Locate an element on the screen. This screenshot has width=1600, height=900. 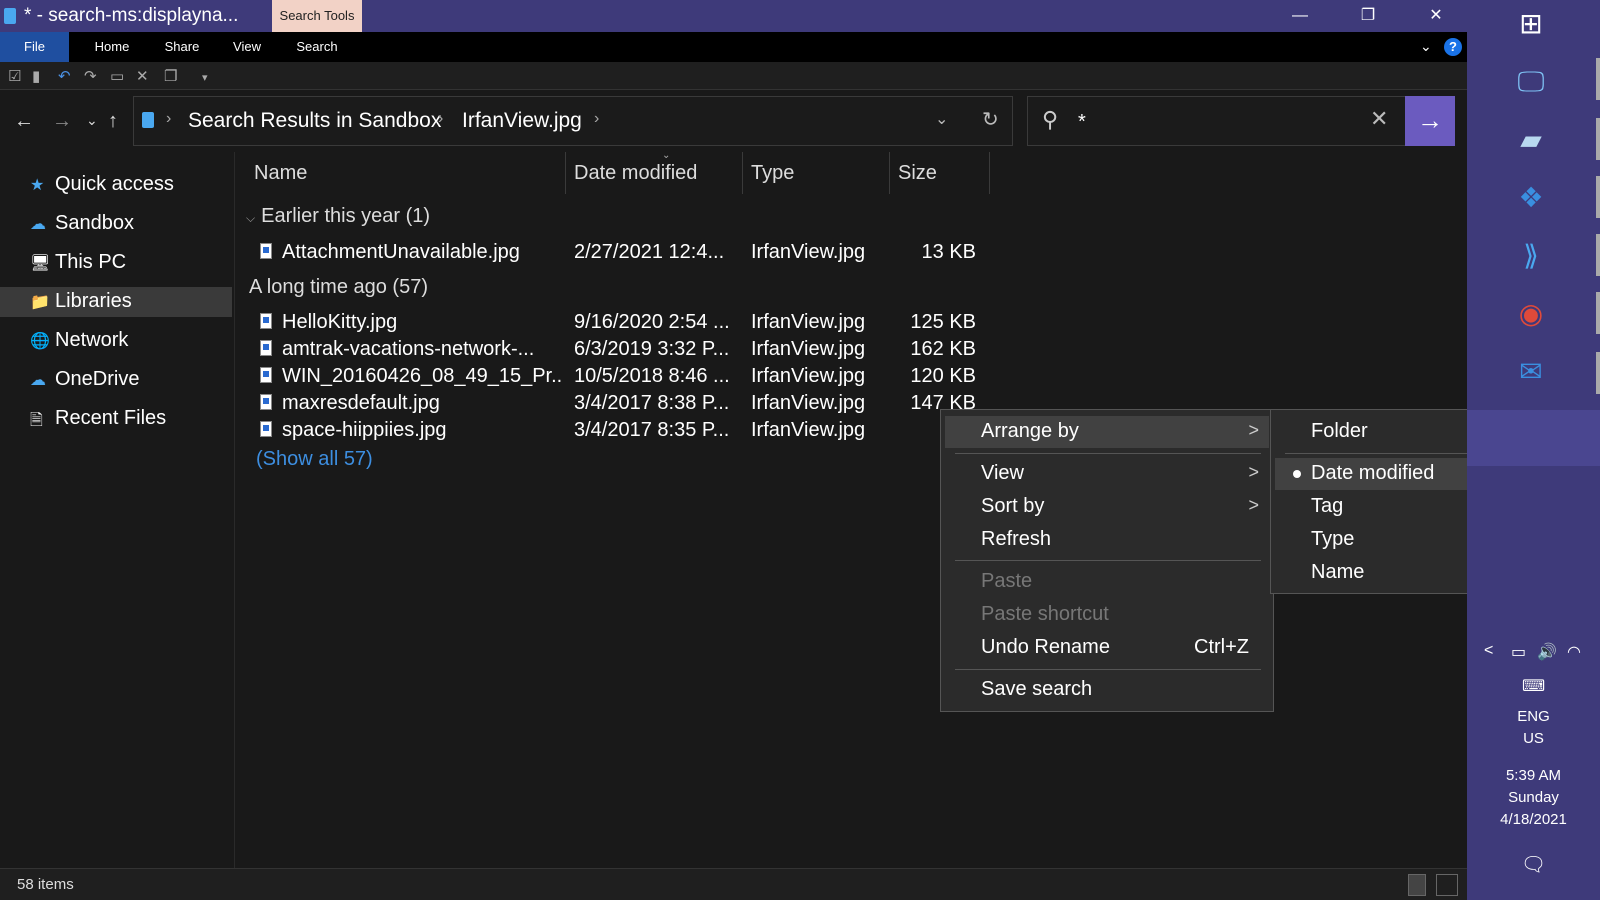
nav-item-quick-access: ★ Quick access is located at coordinates (116, 185).